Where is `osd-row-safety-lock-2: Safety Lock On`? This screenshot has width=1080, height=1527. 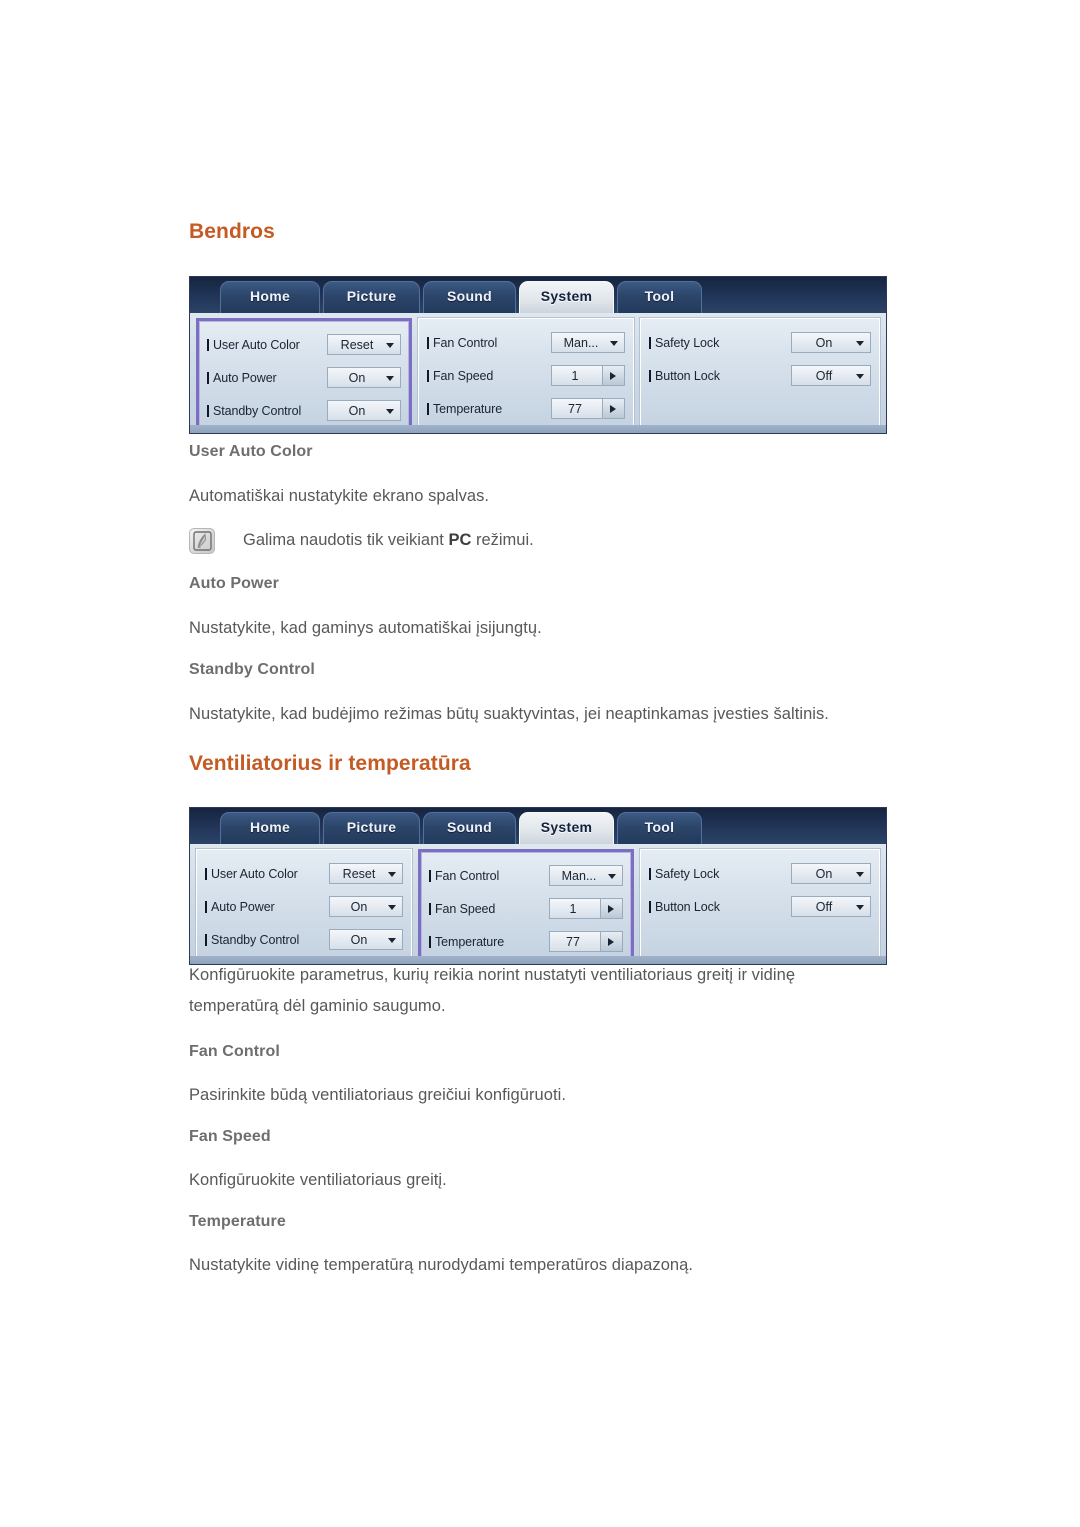 osd-row-safety-lock-2: Safety Lock On is located at coordinates (760, 873).